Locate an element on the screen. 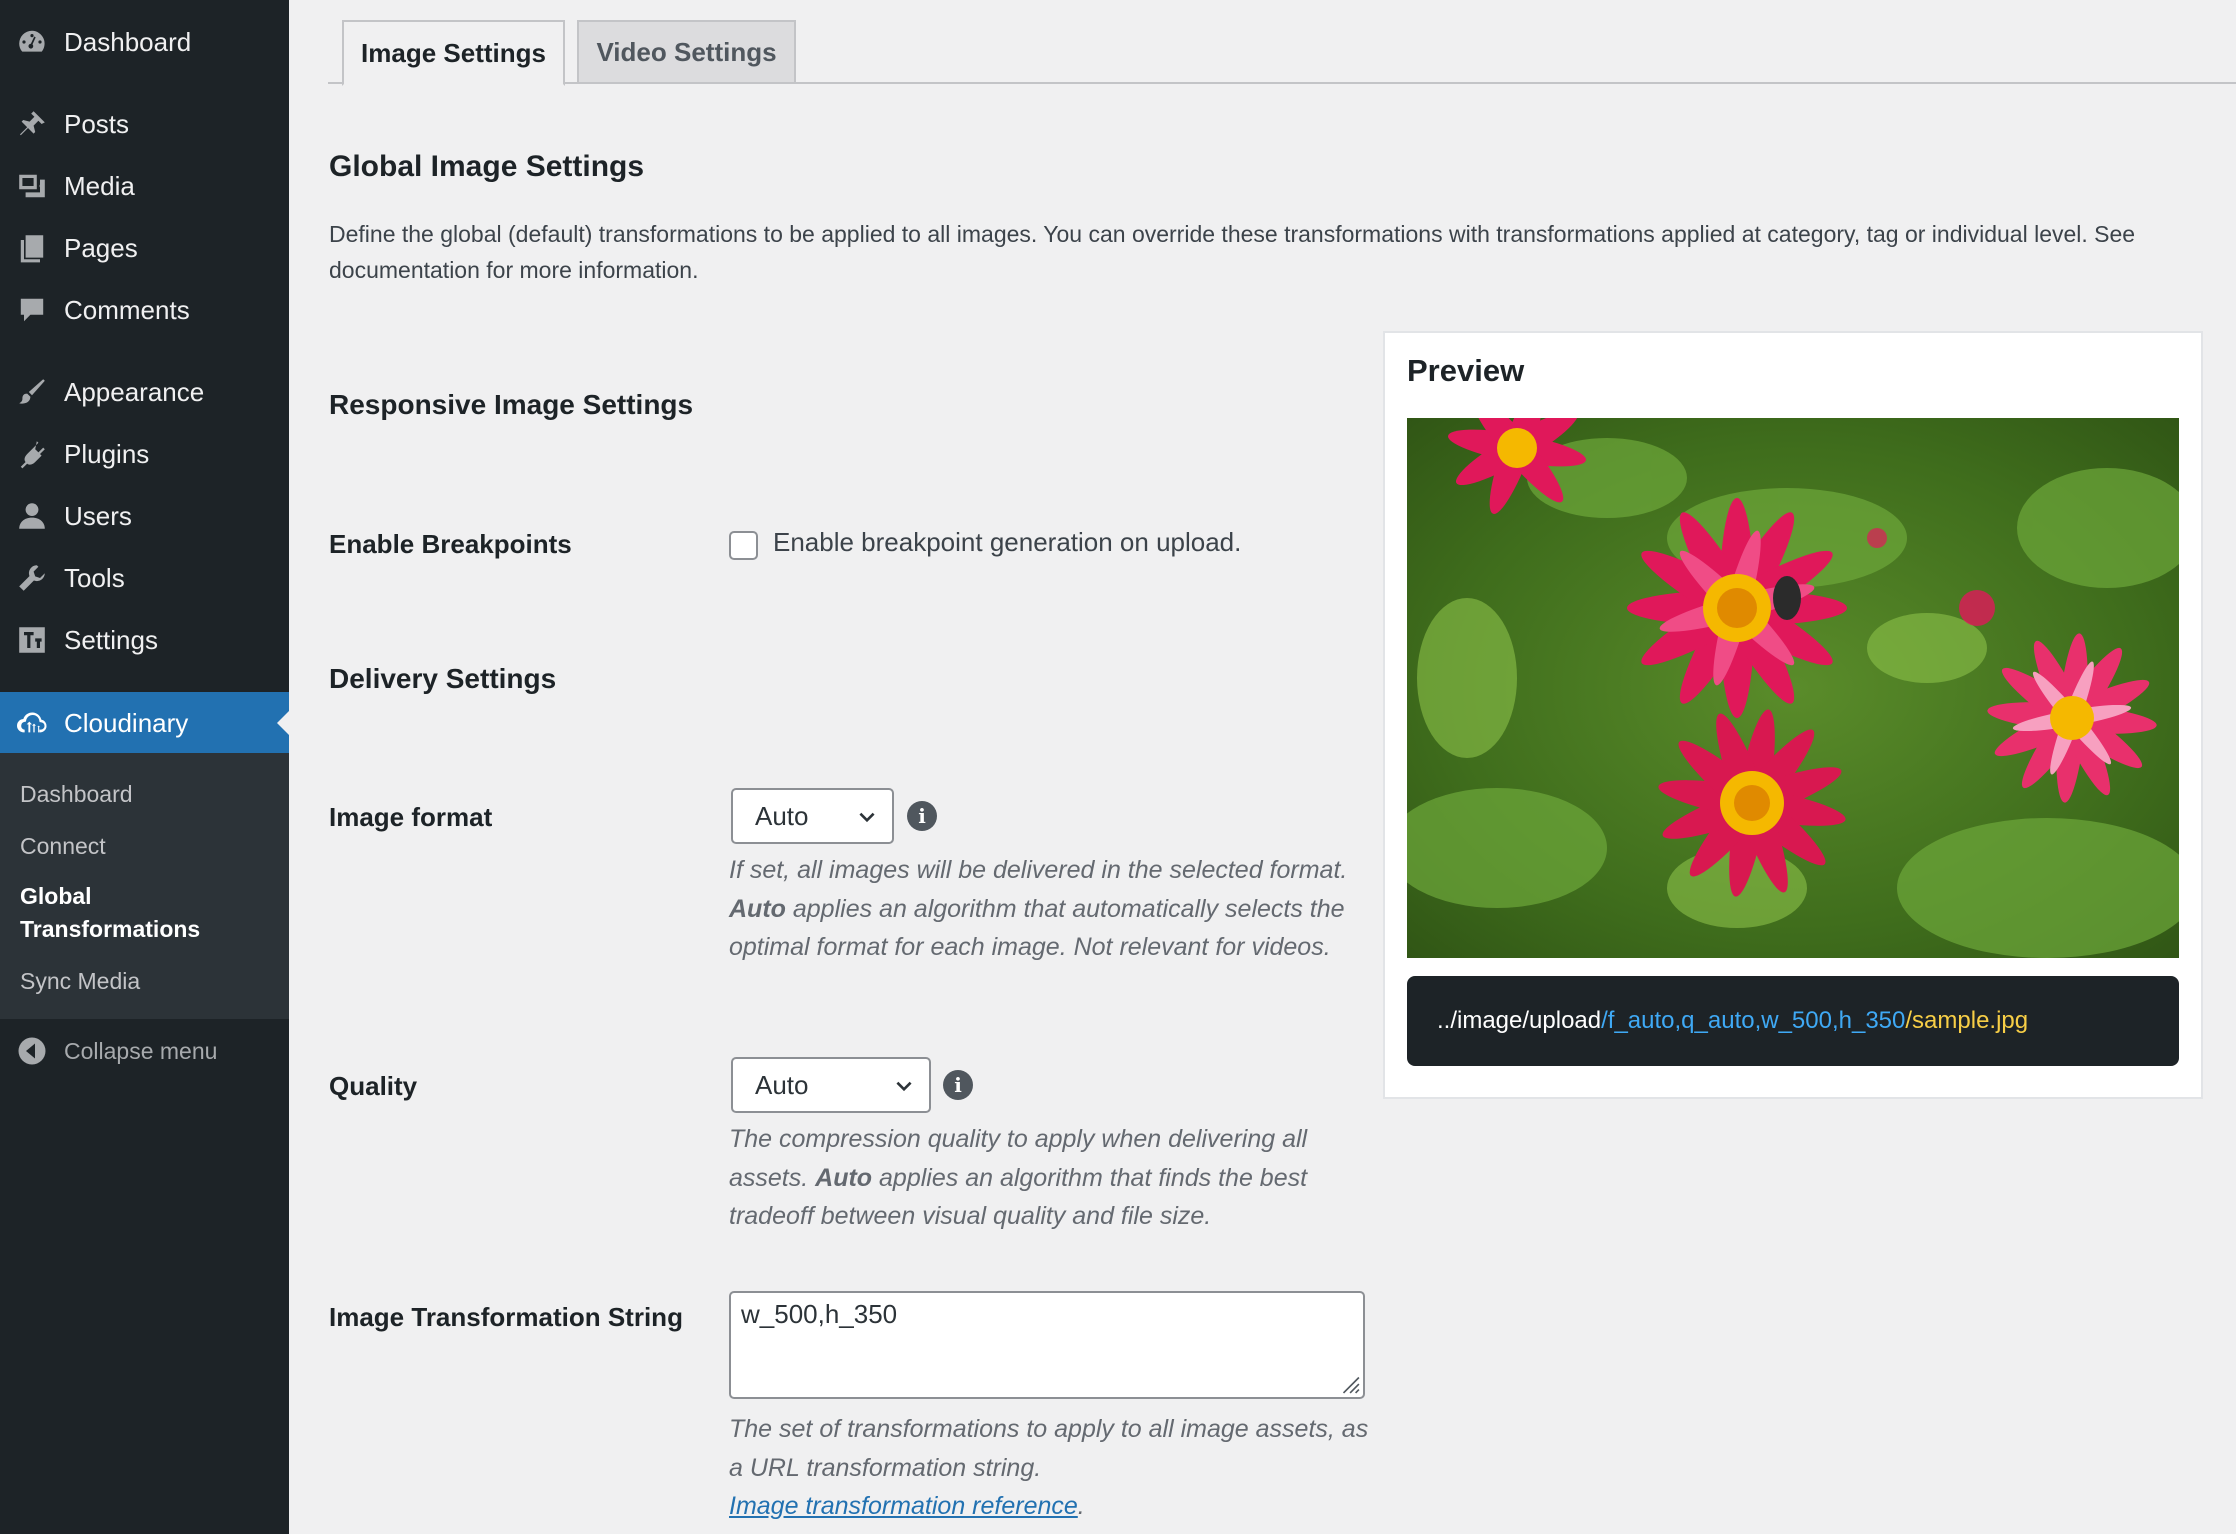 The width and height of the screenshot is (2236, 1534). menu-label: Plugins is located at coordinates (107, 453).